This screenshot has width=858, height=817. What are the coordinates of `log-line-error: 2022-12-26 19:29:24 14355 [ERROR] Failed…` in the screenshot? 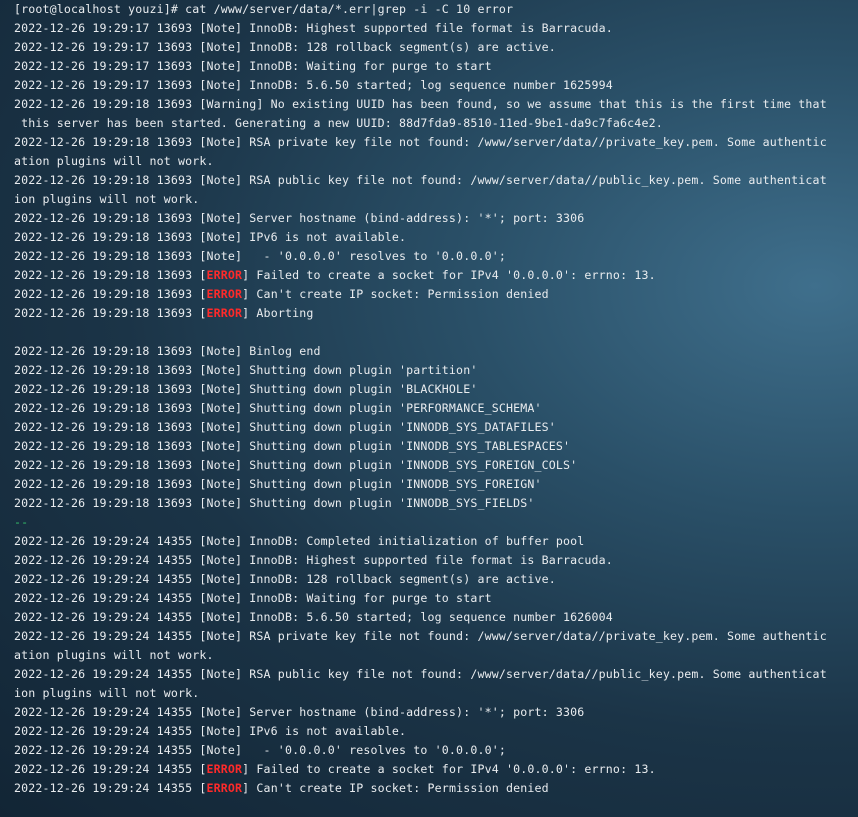 It's located at (434, 769).